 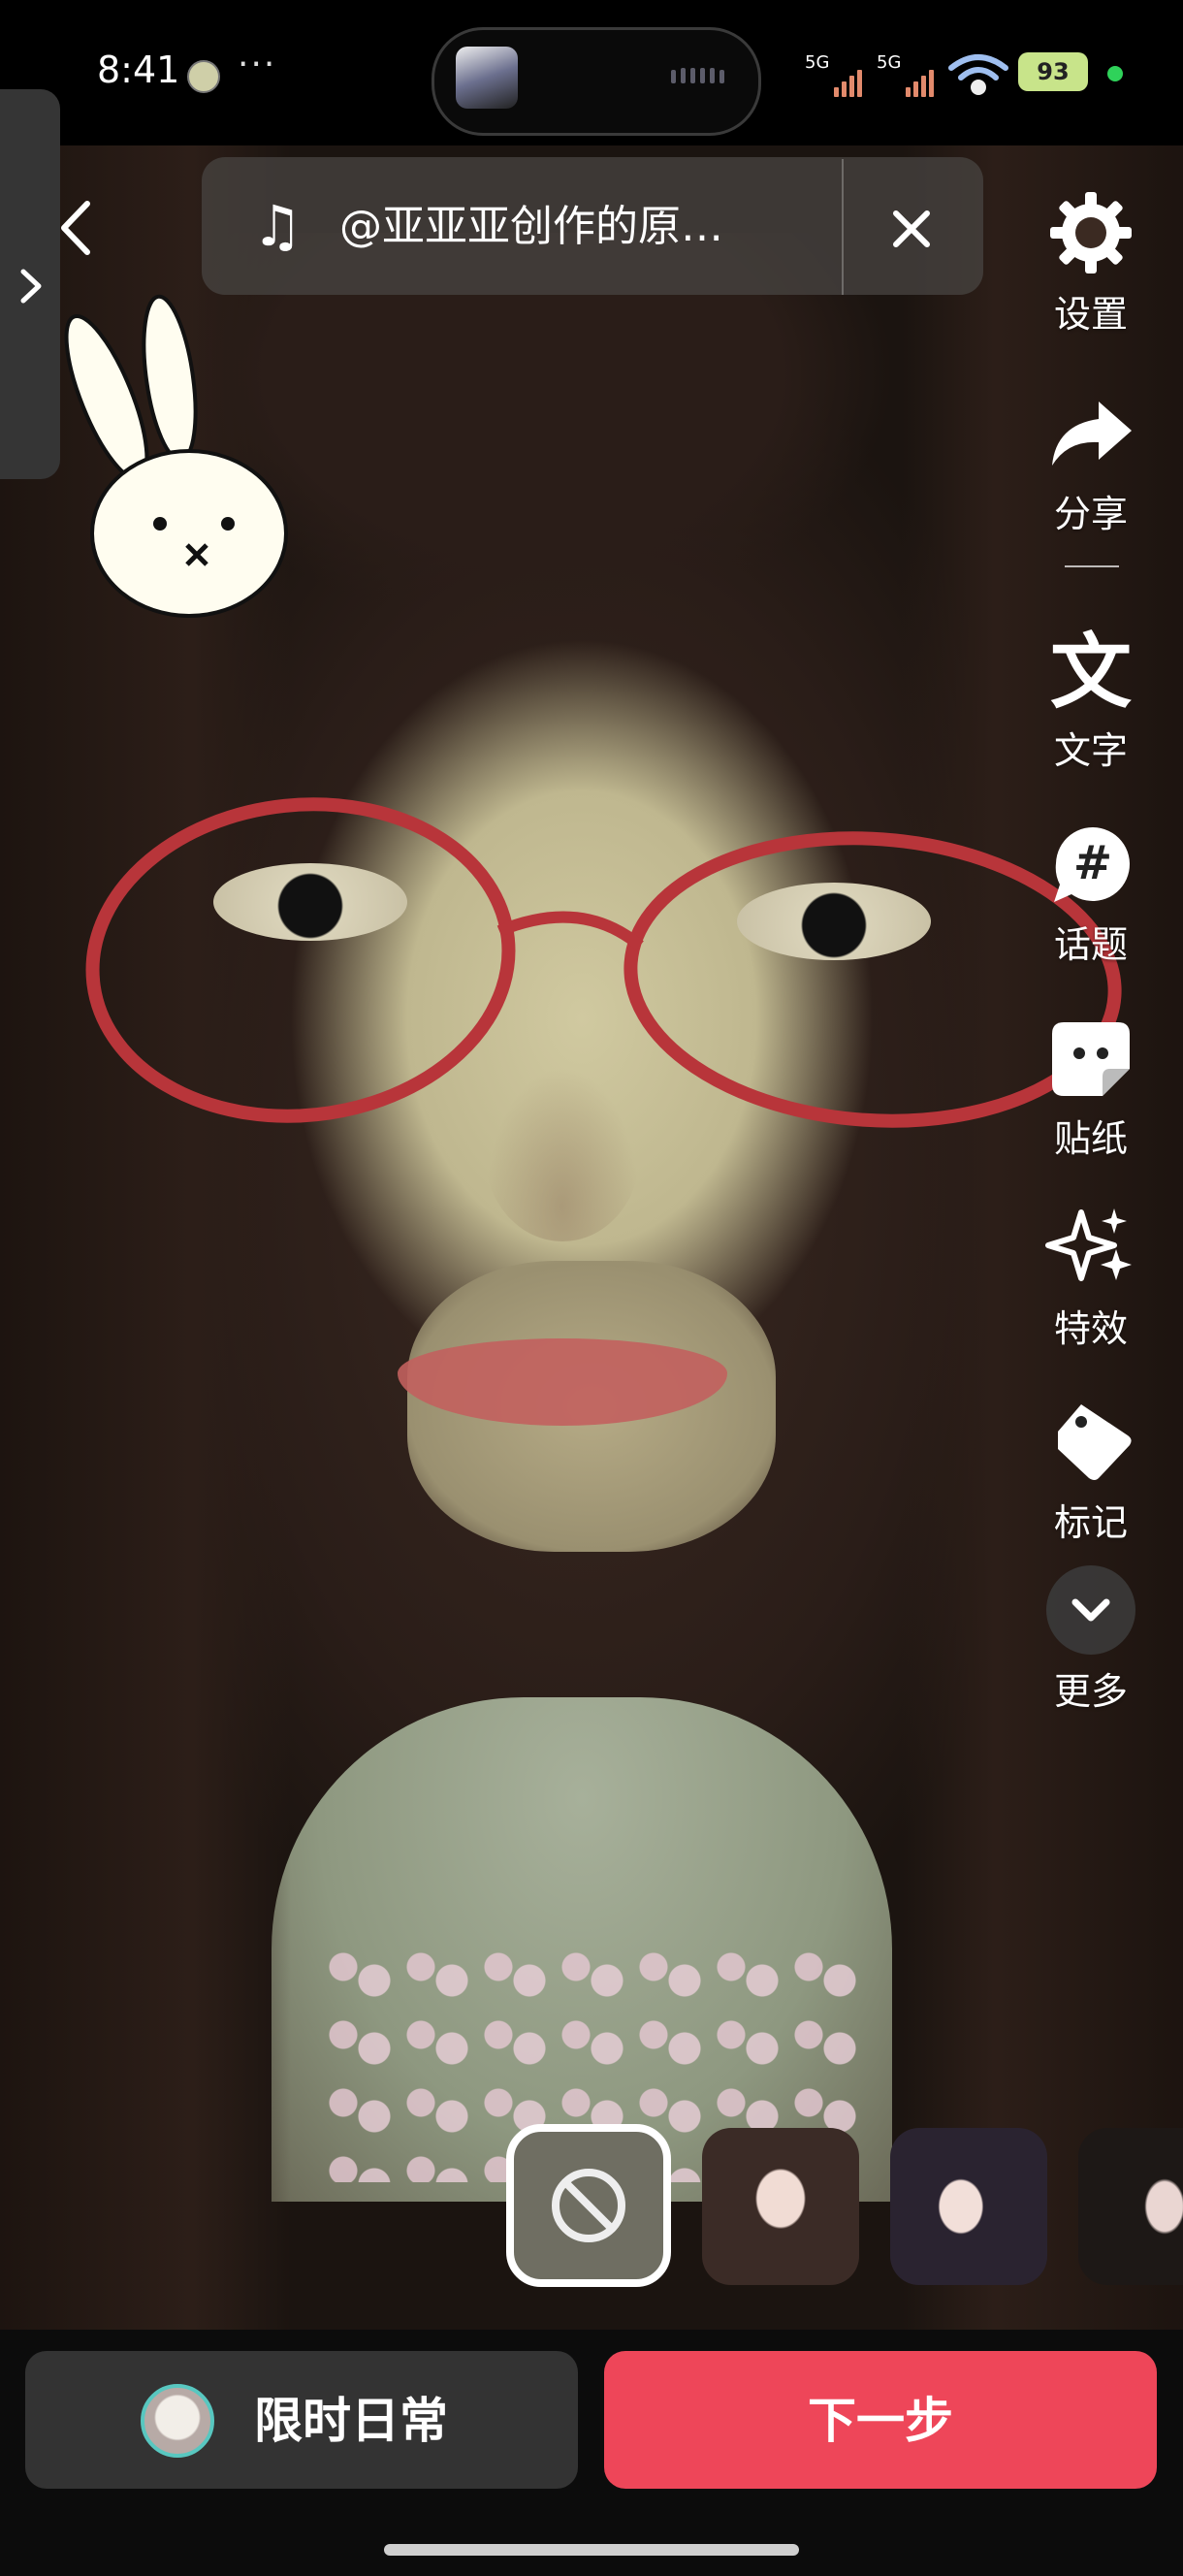 I want to click on more-label: 更多, so click(x=1090, y=1691).